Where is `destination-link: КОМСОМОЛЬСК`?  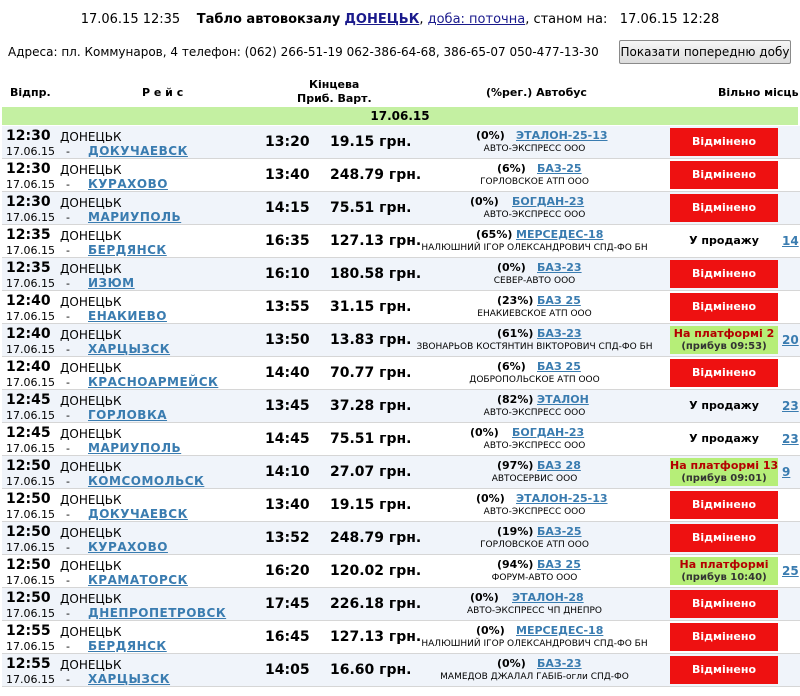
destination-link: КОМСОМОЛЬСК is located at coordinates (146, 481).